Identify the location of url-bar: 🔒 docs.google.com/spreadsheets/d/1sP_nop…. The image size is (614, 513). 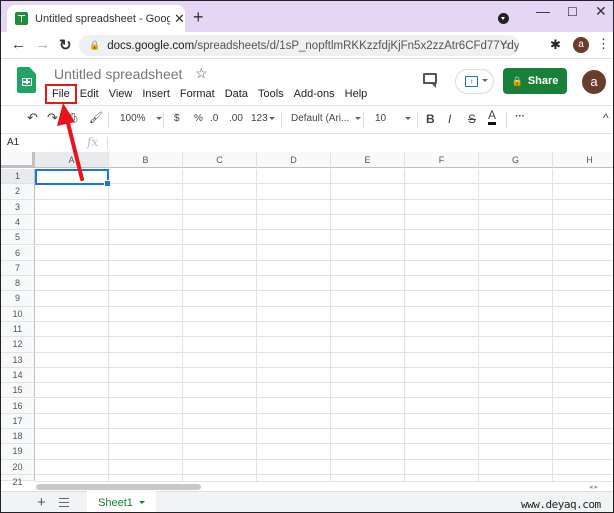
(299, 45).